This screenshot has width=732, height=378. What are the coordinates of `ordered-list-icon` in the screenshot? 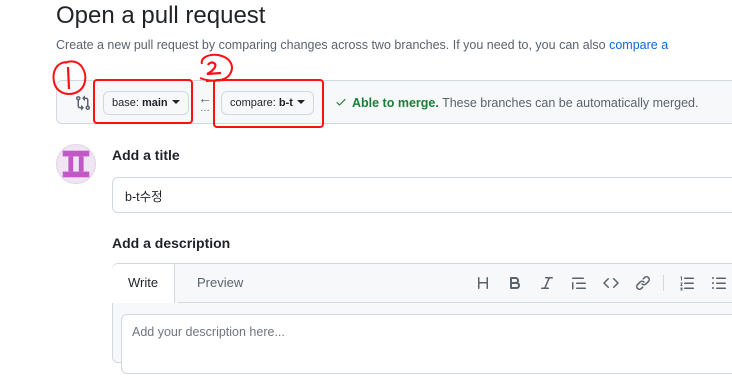 It's located at (687, 283).